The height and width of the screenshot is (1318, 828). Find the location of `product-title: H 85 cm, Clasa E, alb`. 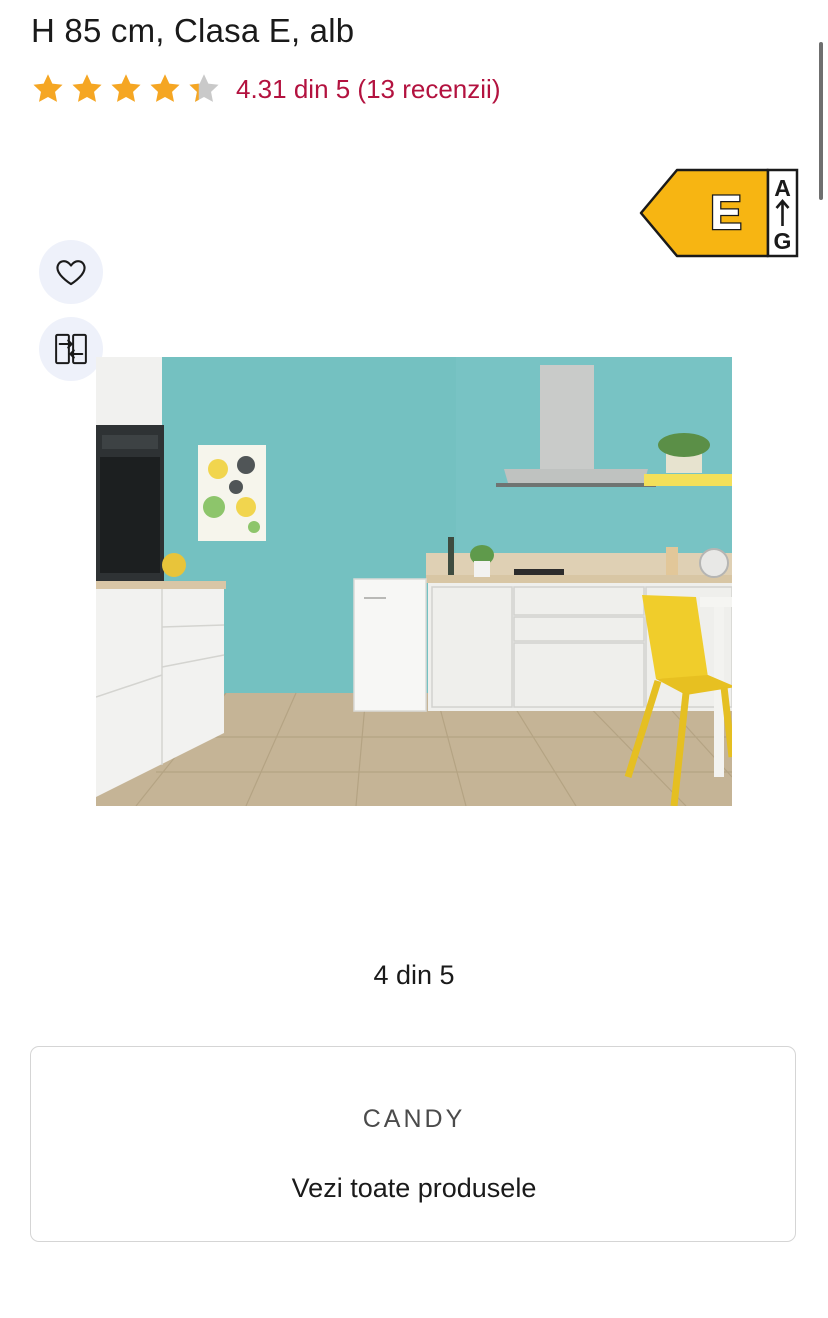

product-title: H 85 cm, Clasa E, alb is located at coordinates (193, 30).